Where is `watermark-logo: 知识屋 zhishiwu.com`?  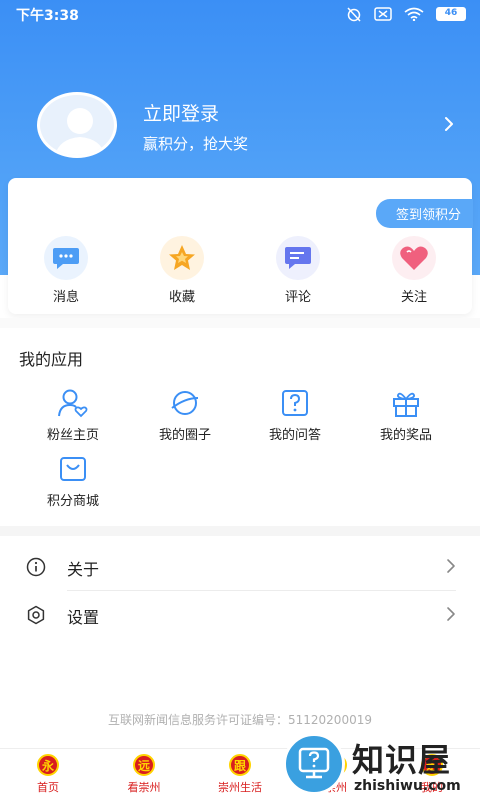 watermark-logo: 知识屋 zhishiwu.com is located at coordinates (381, 766).